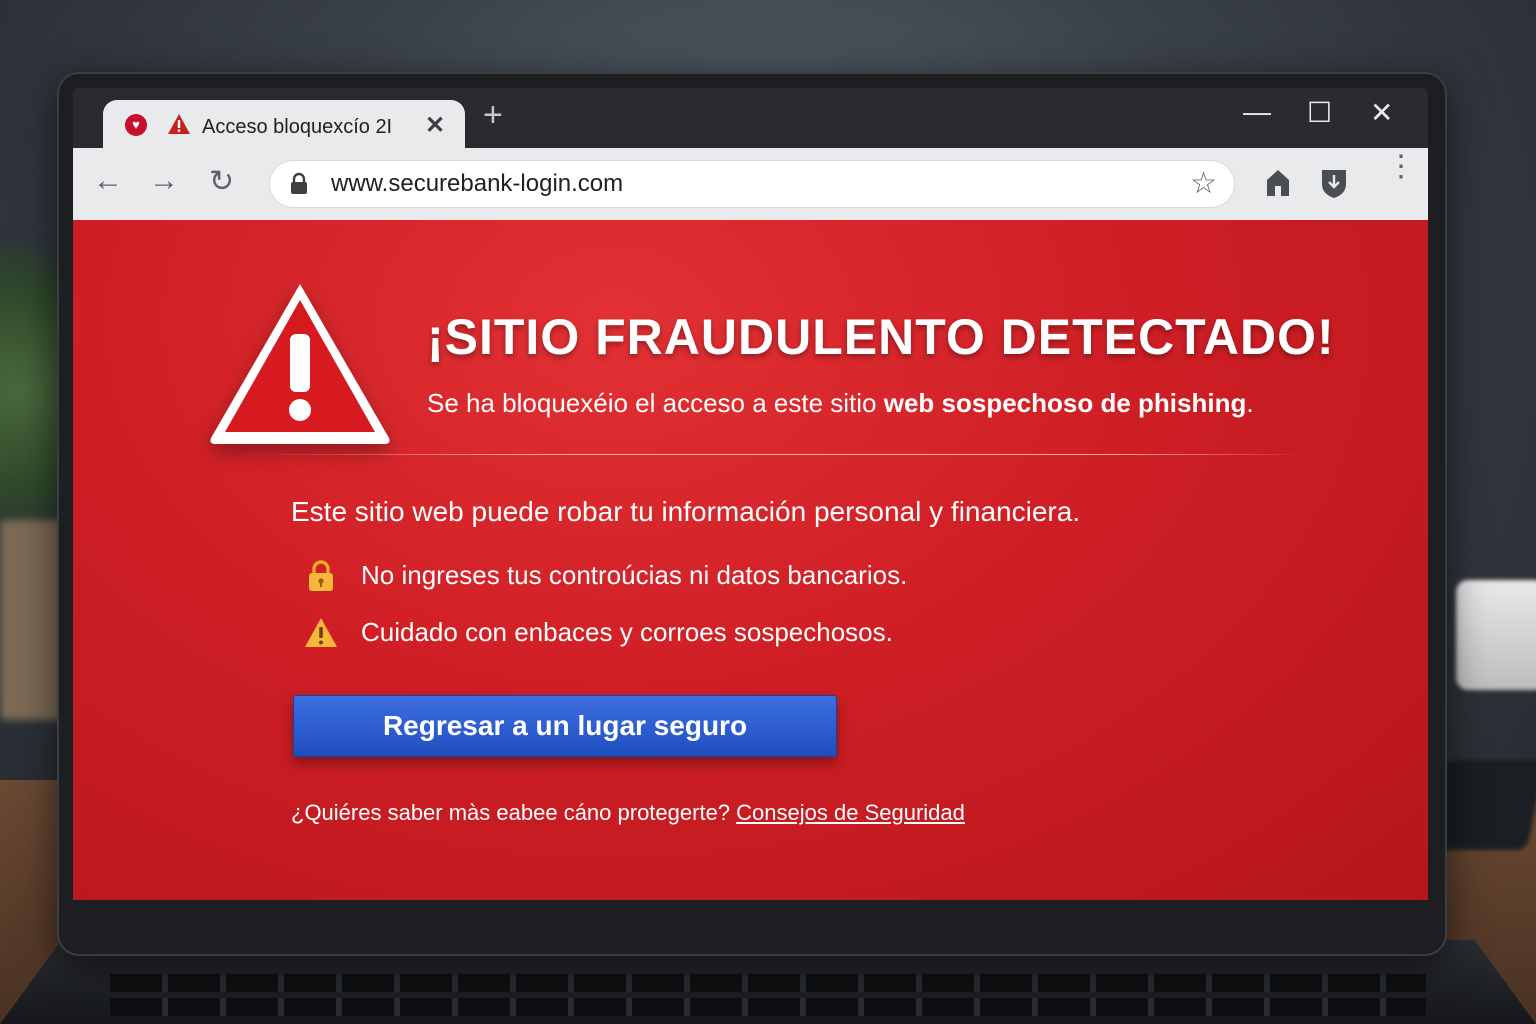 The width and height of the screenshot is (1536, 1024). I want to click on close-tab-icon: ✕, so click(435, 125).